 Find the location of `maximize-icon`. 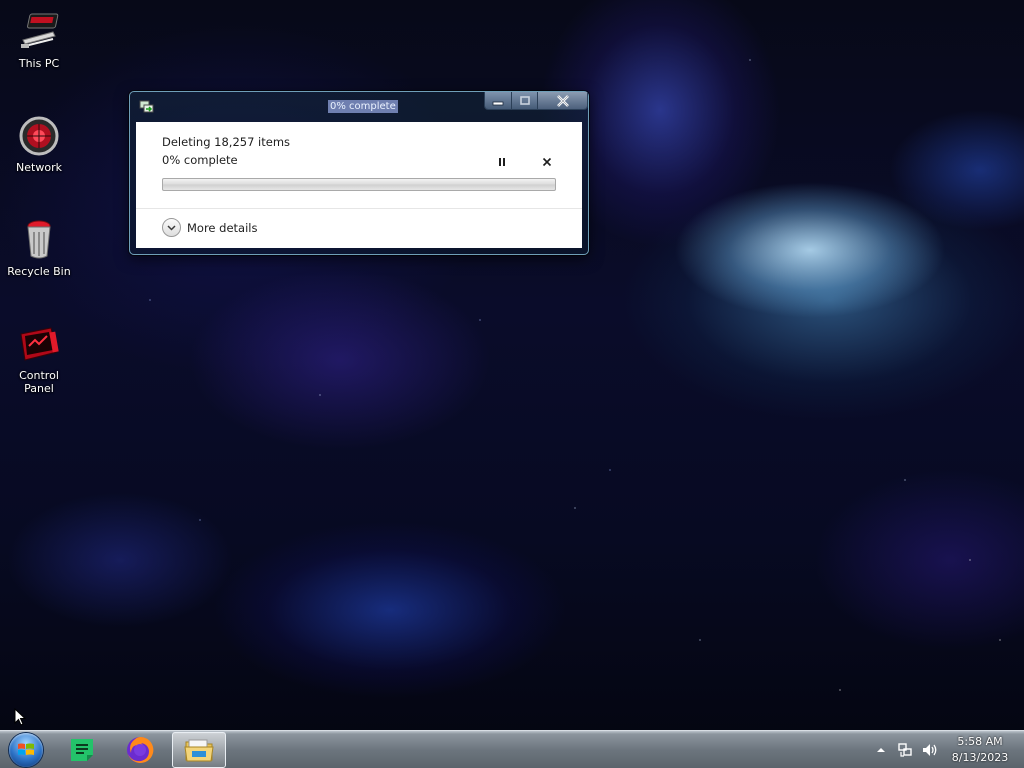

maximize-icon is located at coordinates (524, 100).